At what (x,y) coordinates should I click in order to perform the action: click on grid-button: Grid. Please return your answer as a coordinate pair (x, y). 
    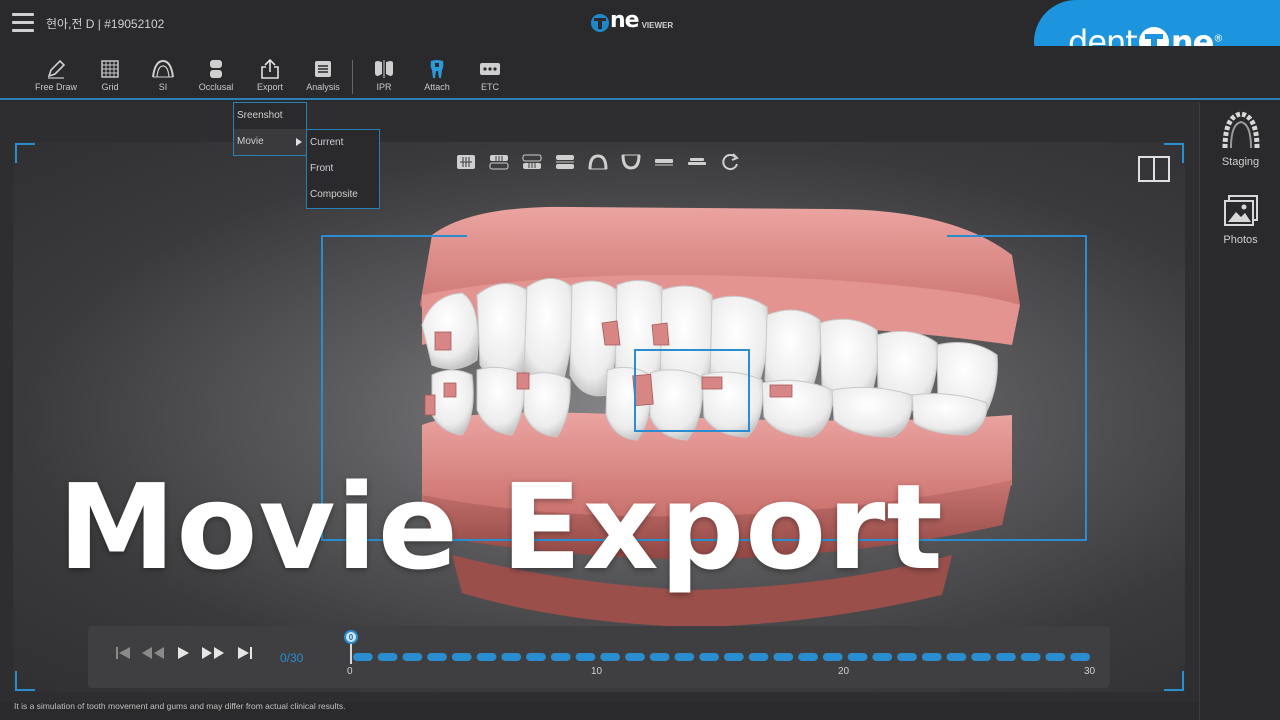
    Looking at the image, I should click on (110, 75).